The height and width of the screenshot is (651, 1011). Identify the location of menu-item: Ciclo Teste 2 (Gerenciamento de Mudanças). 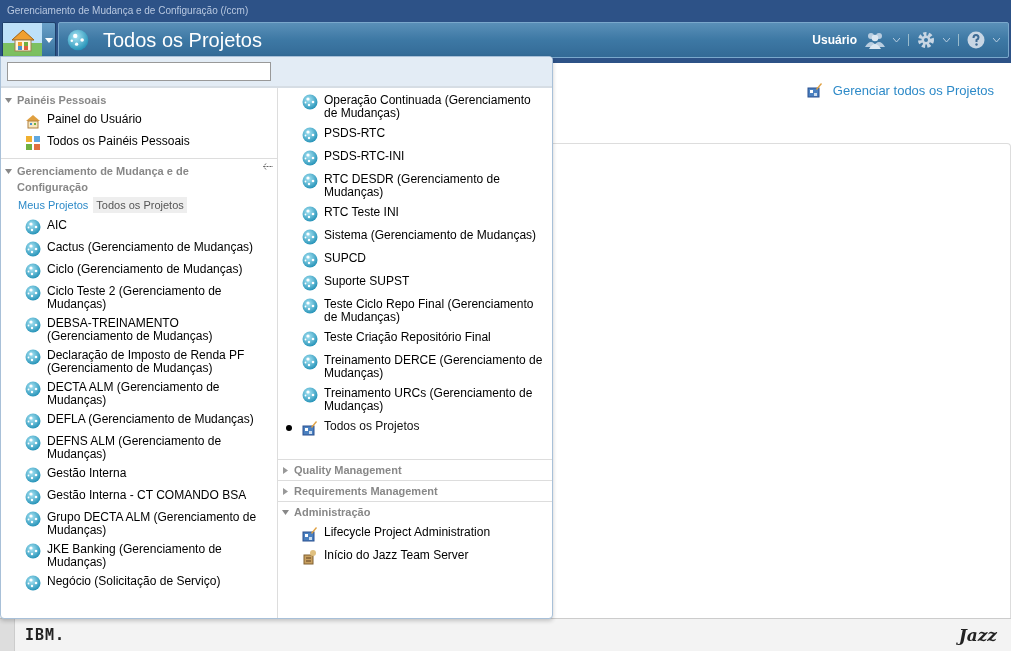
(139, 298).